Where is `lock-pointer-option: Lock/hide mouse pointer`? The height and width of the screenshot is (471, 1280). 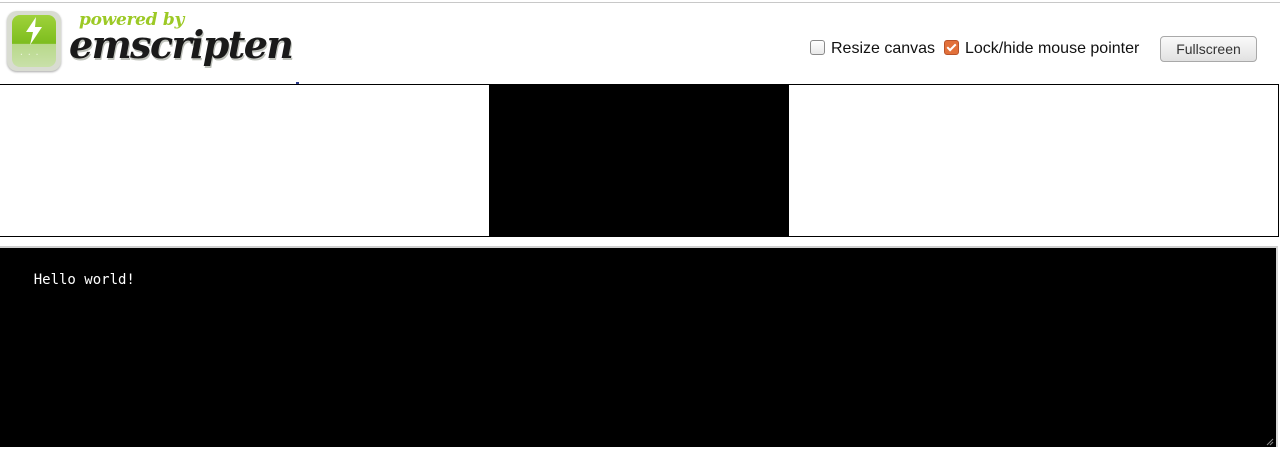 lock-pointer-option: Lock/hide mouse pointer is located at coordinates (1041, 49).